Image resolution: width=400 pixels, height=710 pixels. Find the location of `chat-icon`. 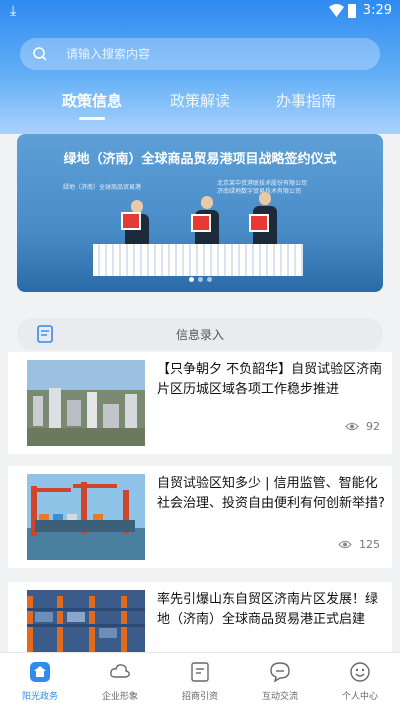

chat-icon is located at coordinates (280, 672).